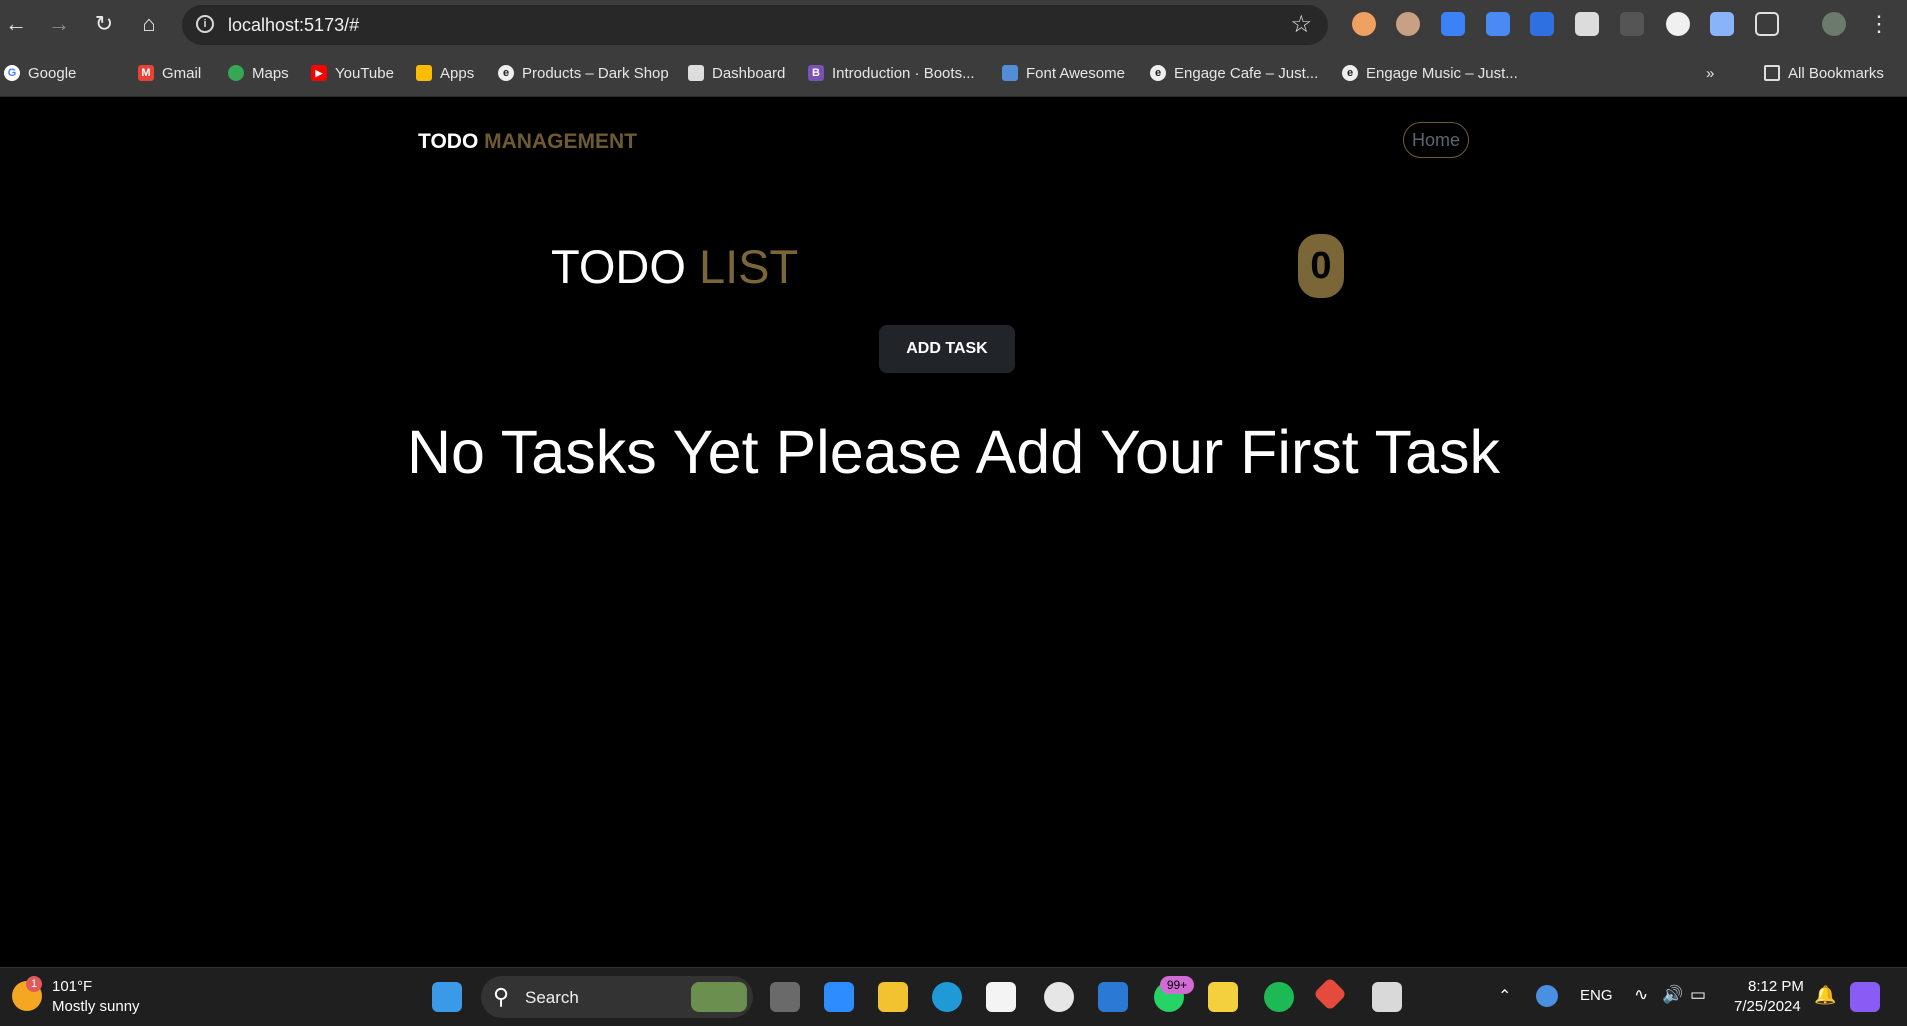 Image resolution: width=1907 pixels, height=1026 pixels. I want to click on apps-grid-icon, so click(424, 73).